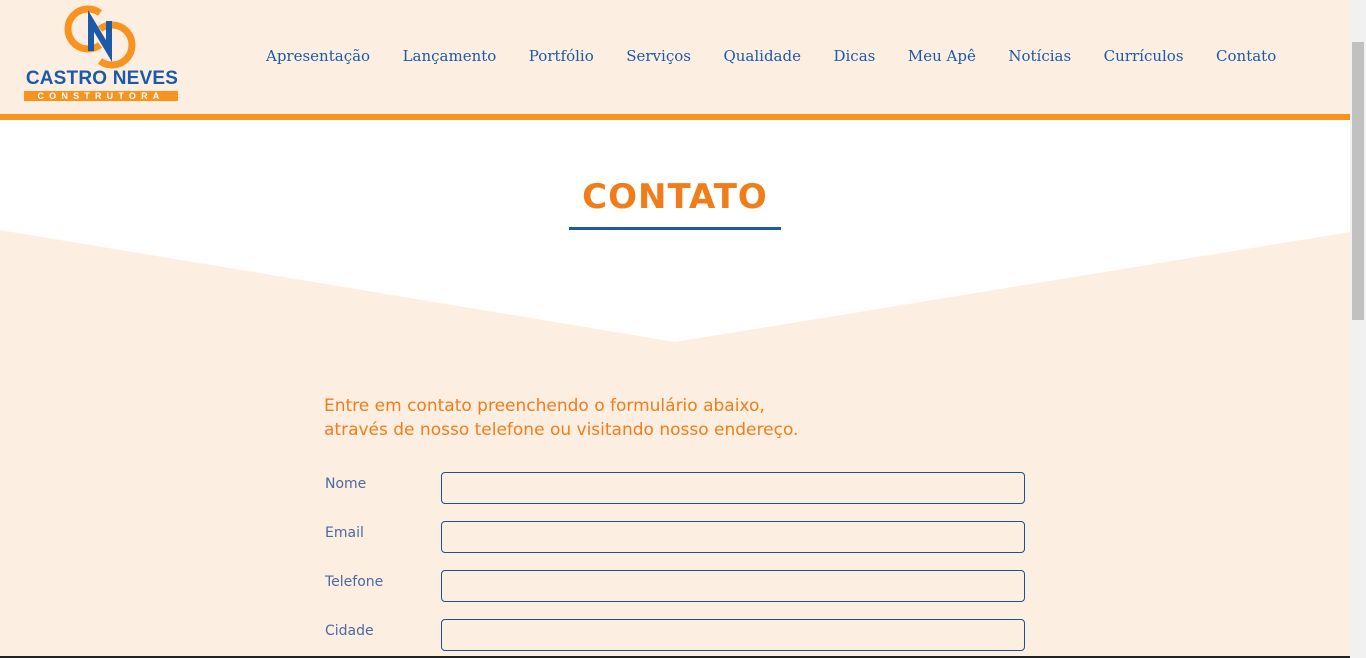 The width and height of the screenshot is (1366, 658). I want to click on telefone-field, so click(733, 586).